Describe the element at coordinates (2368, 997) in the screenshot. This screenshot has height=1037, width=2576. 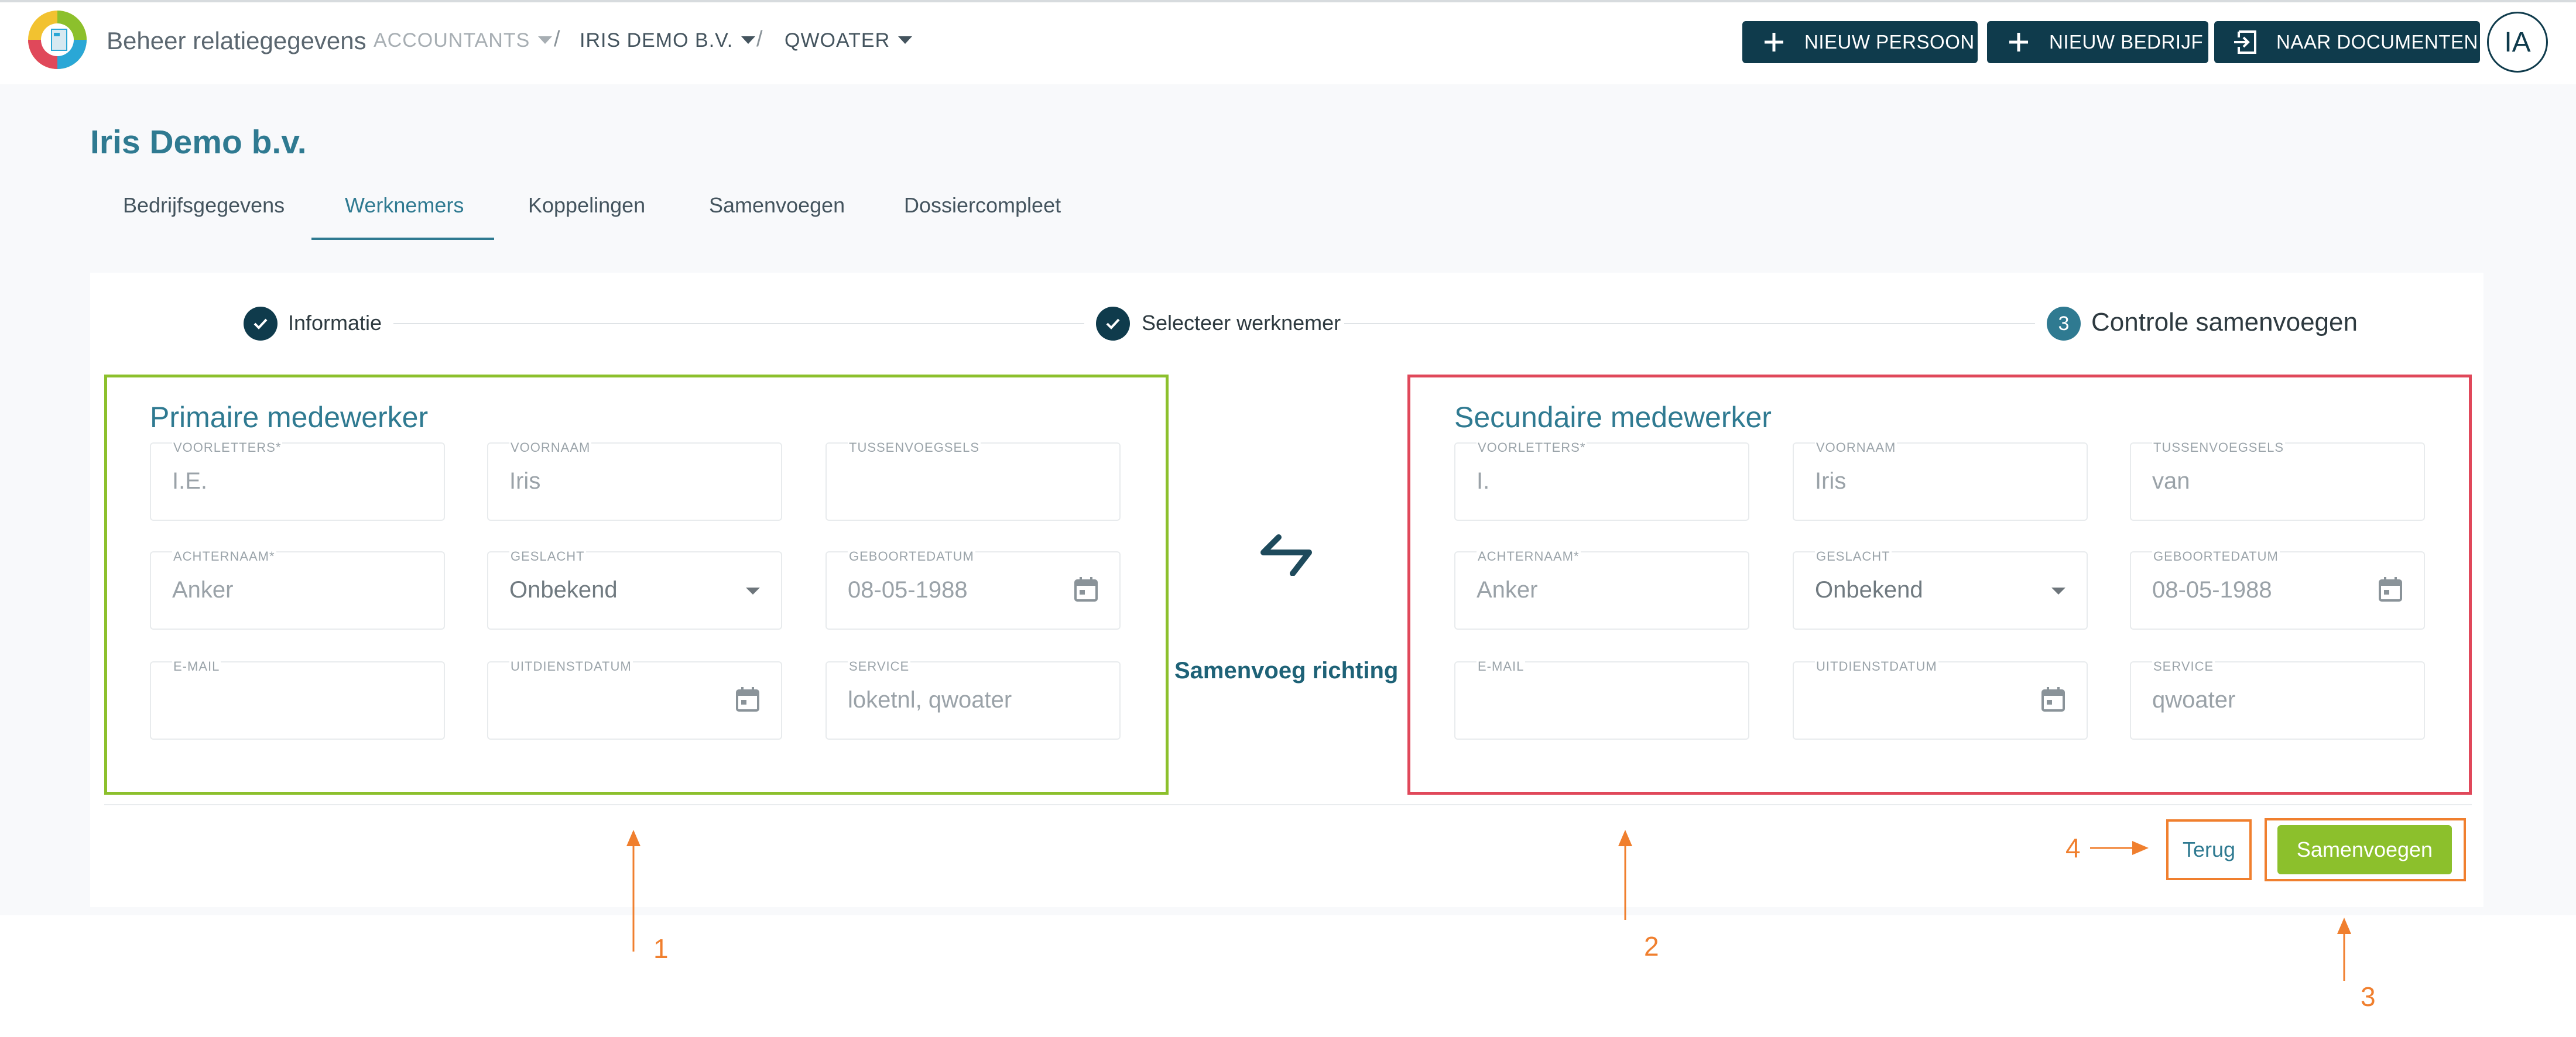
I see `annotation-label-3: 3` at that location.